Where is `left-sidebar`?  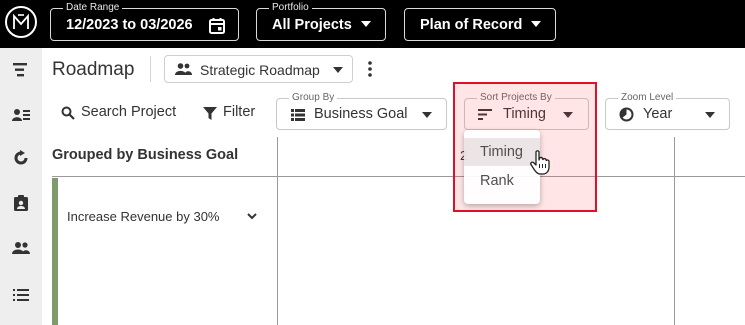 left-sidebar is located at coordinates (21, 186).